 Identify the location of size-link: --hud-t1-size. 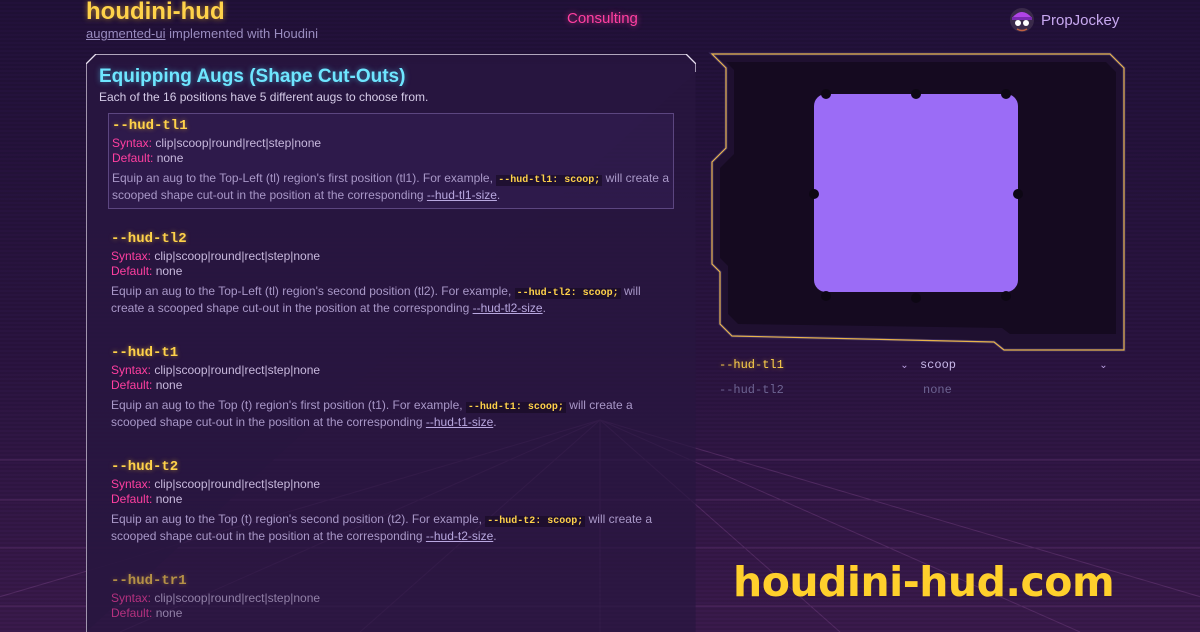
(459, 422).